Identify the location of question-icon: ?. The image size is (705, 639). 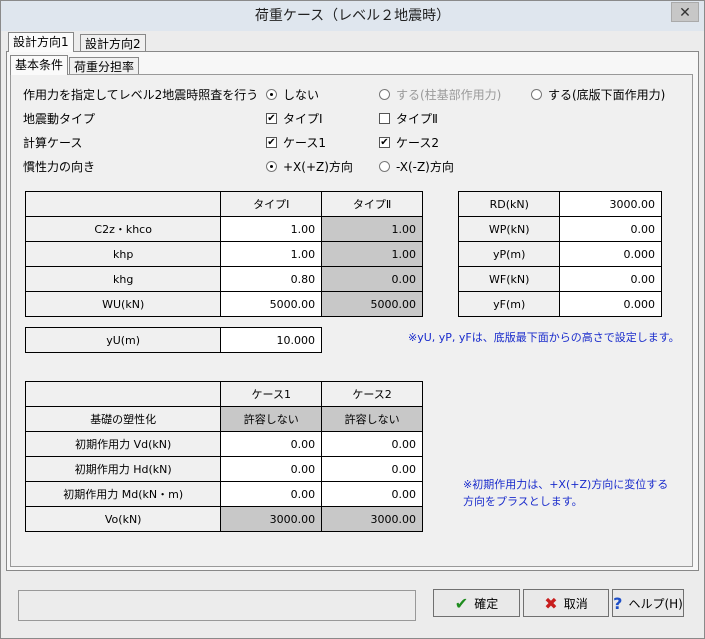
(618, 603).